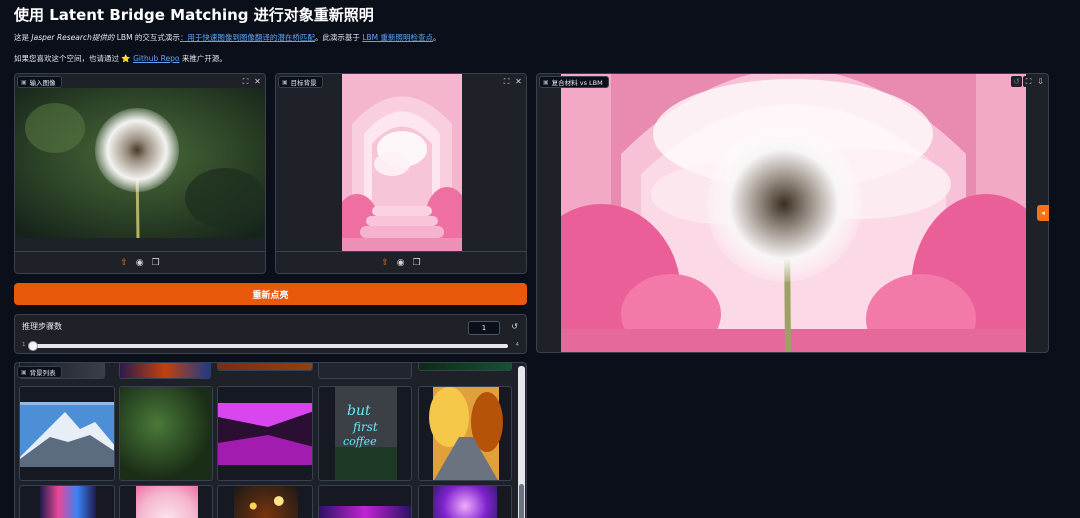  I want to click on intro-prefix: 这是, so click(21, 37).